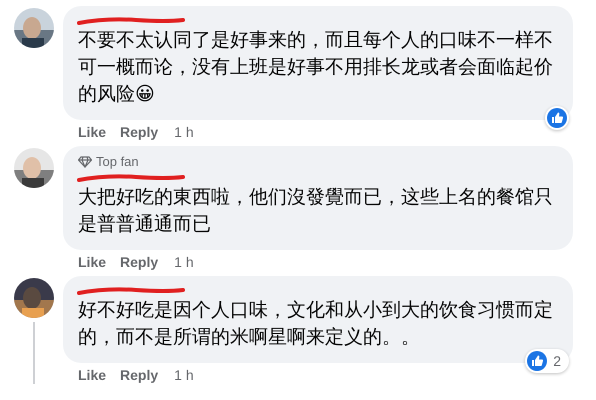 This screenshot has width=596, height=400. I want to click on comment-text: 好不好吃是因个人口味，文化和从小到大的饮食习惯而定的，而不是所谓的米啊星啊来定义的。。, so click(316, 324).